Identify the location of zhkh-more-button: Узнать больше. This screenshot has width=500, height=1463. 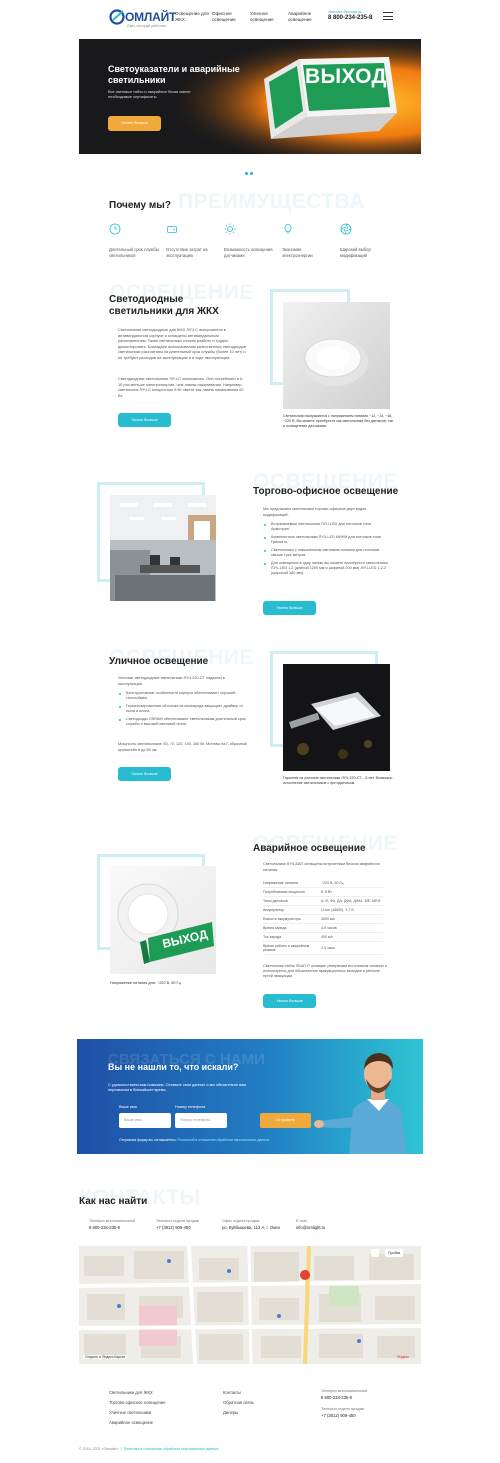
(144, 420).